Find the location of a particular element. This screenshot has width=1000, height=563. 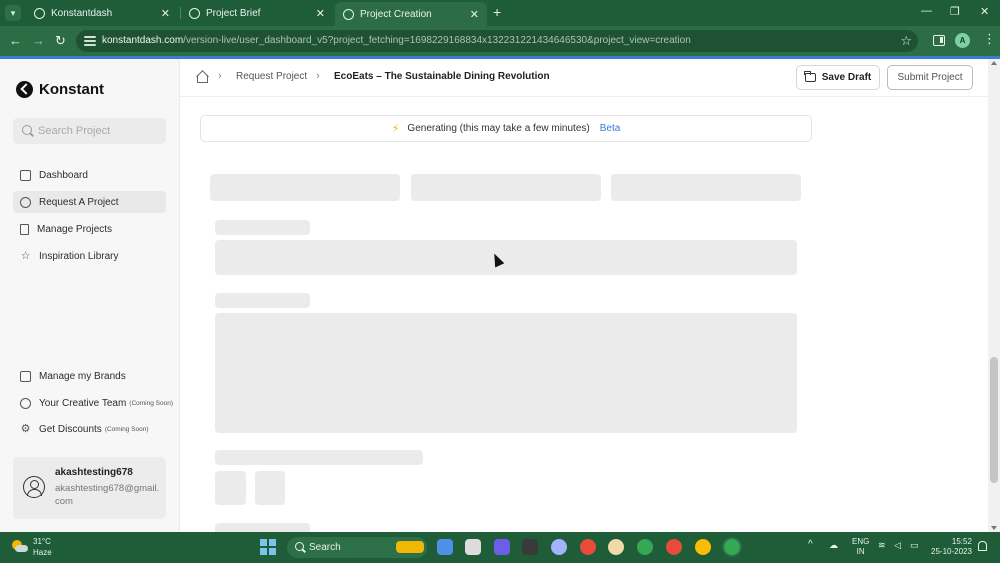

user-avatar-icon is located at coordinates (34, 487).